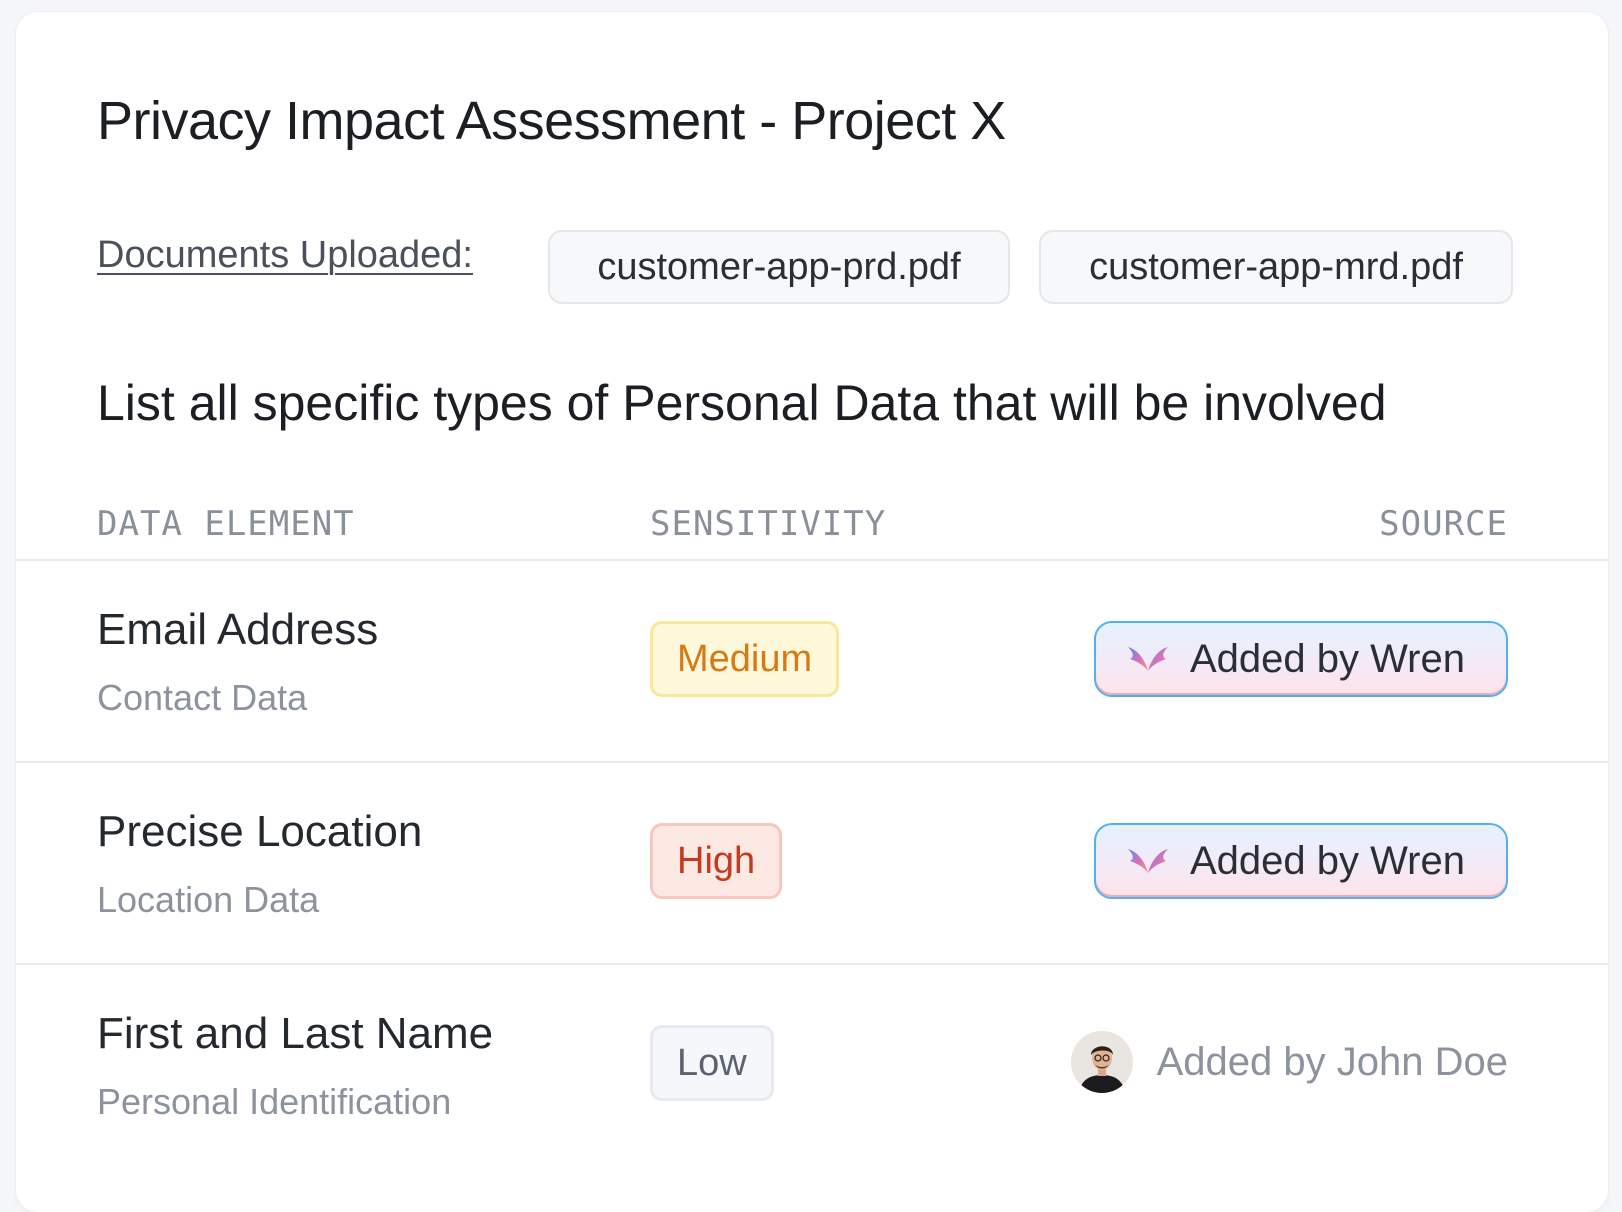 This screenshot has height=1212, width=1622. I want to click on data-element-category: Personal Identification, so click(274, 1101).